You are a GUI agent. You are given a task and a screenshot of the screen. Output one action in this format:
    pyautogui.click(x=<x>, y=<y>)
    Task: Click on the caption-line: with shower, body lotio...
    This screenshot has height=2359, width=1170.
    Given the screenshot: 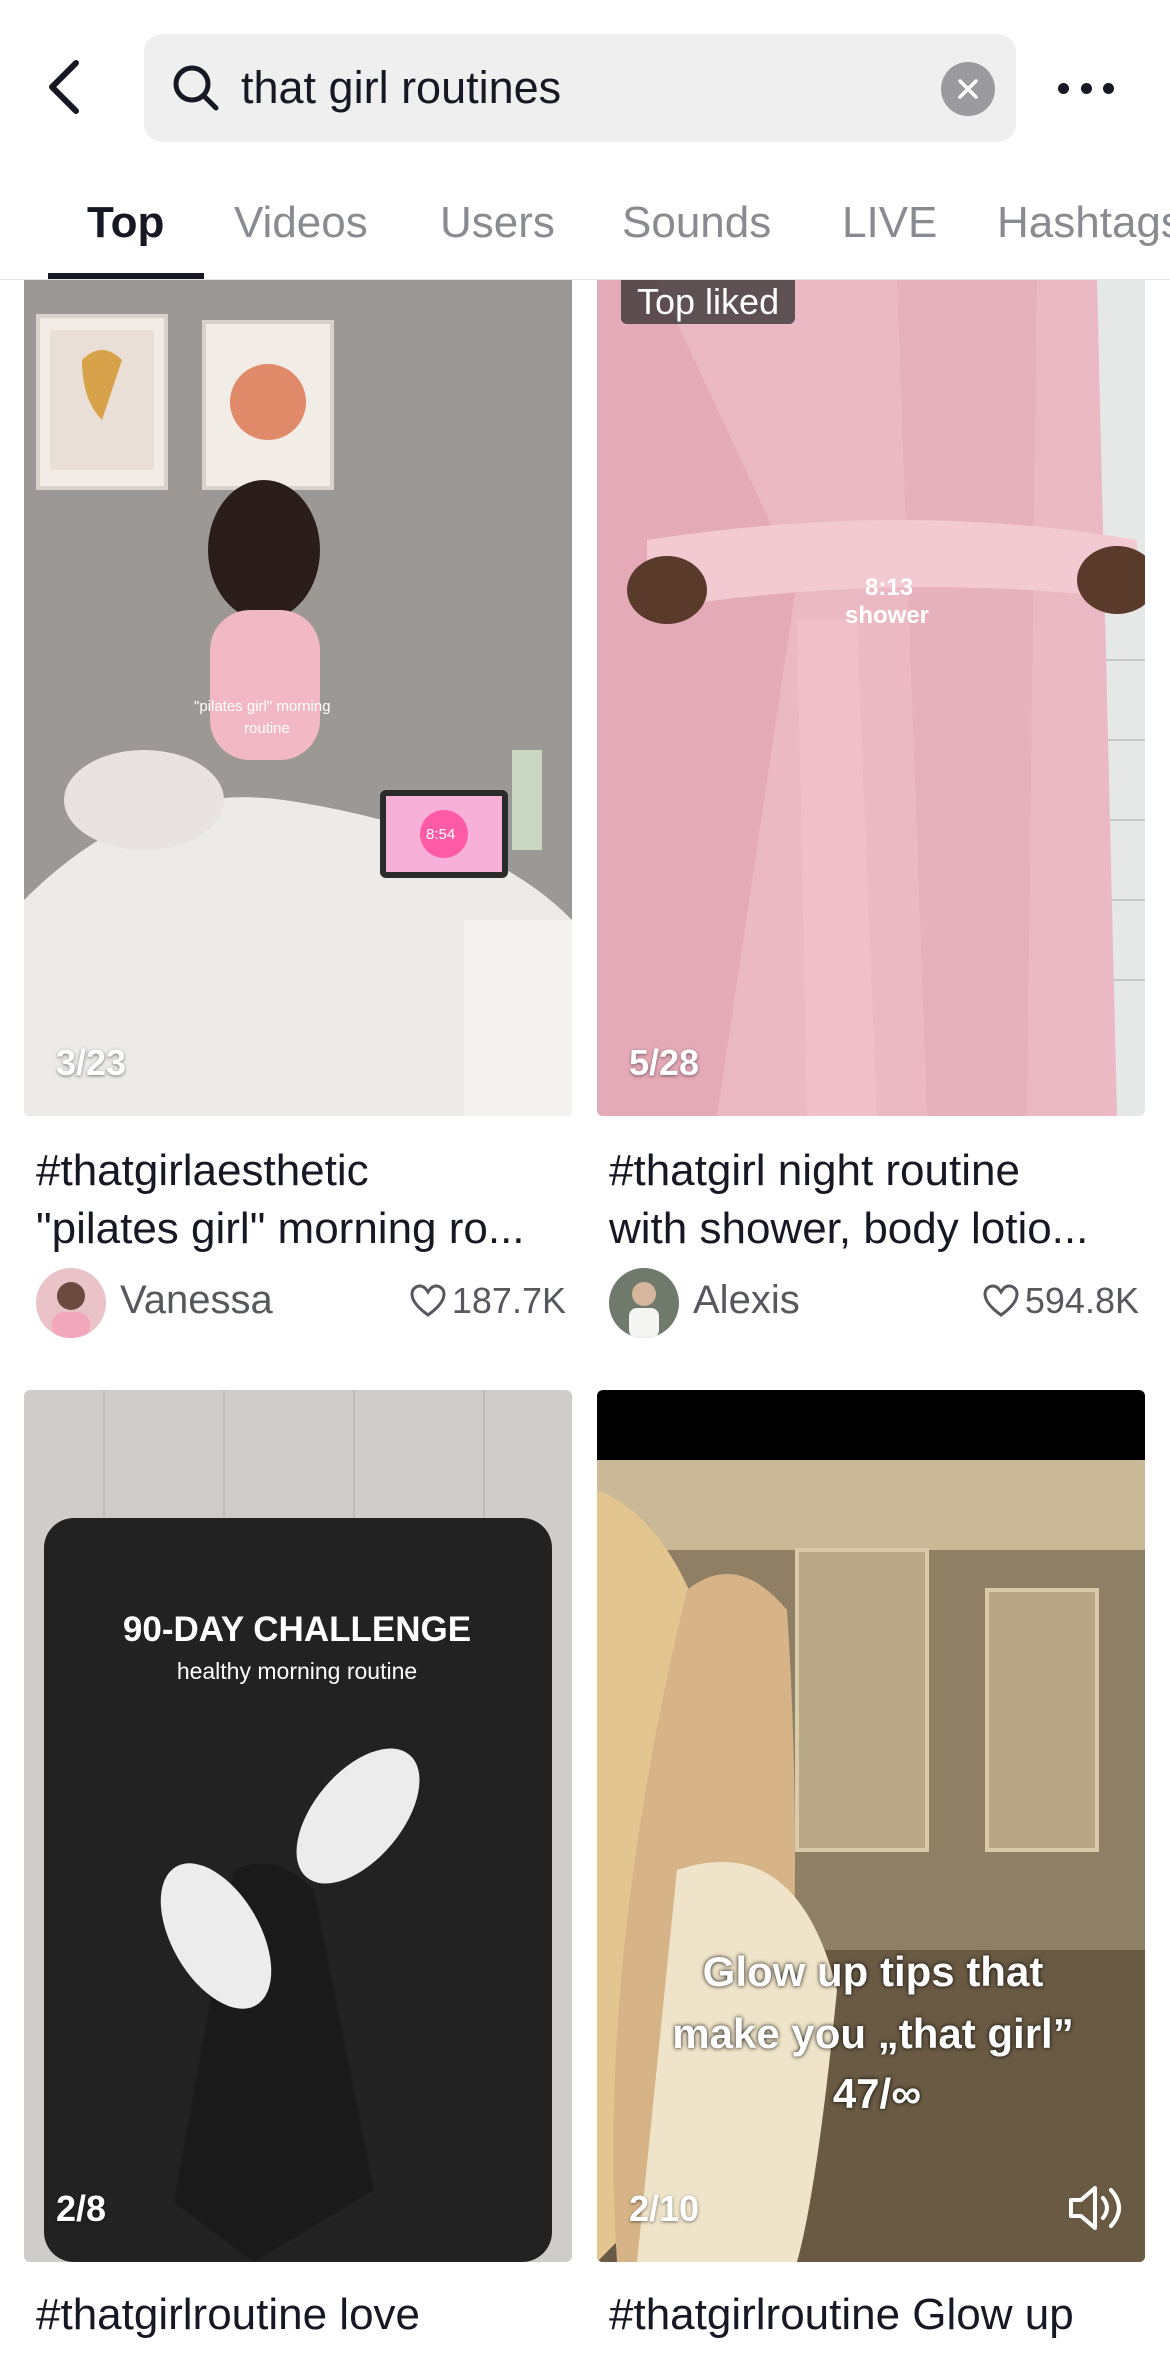 What is the action you would take?
    pyautogui.click(x=849, y=1228)
    